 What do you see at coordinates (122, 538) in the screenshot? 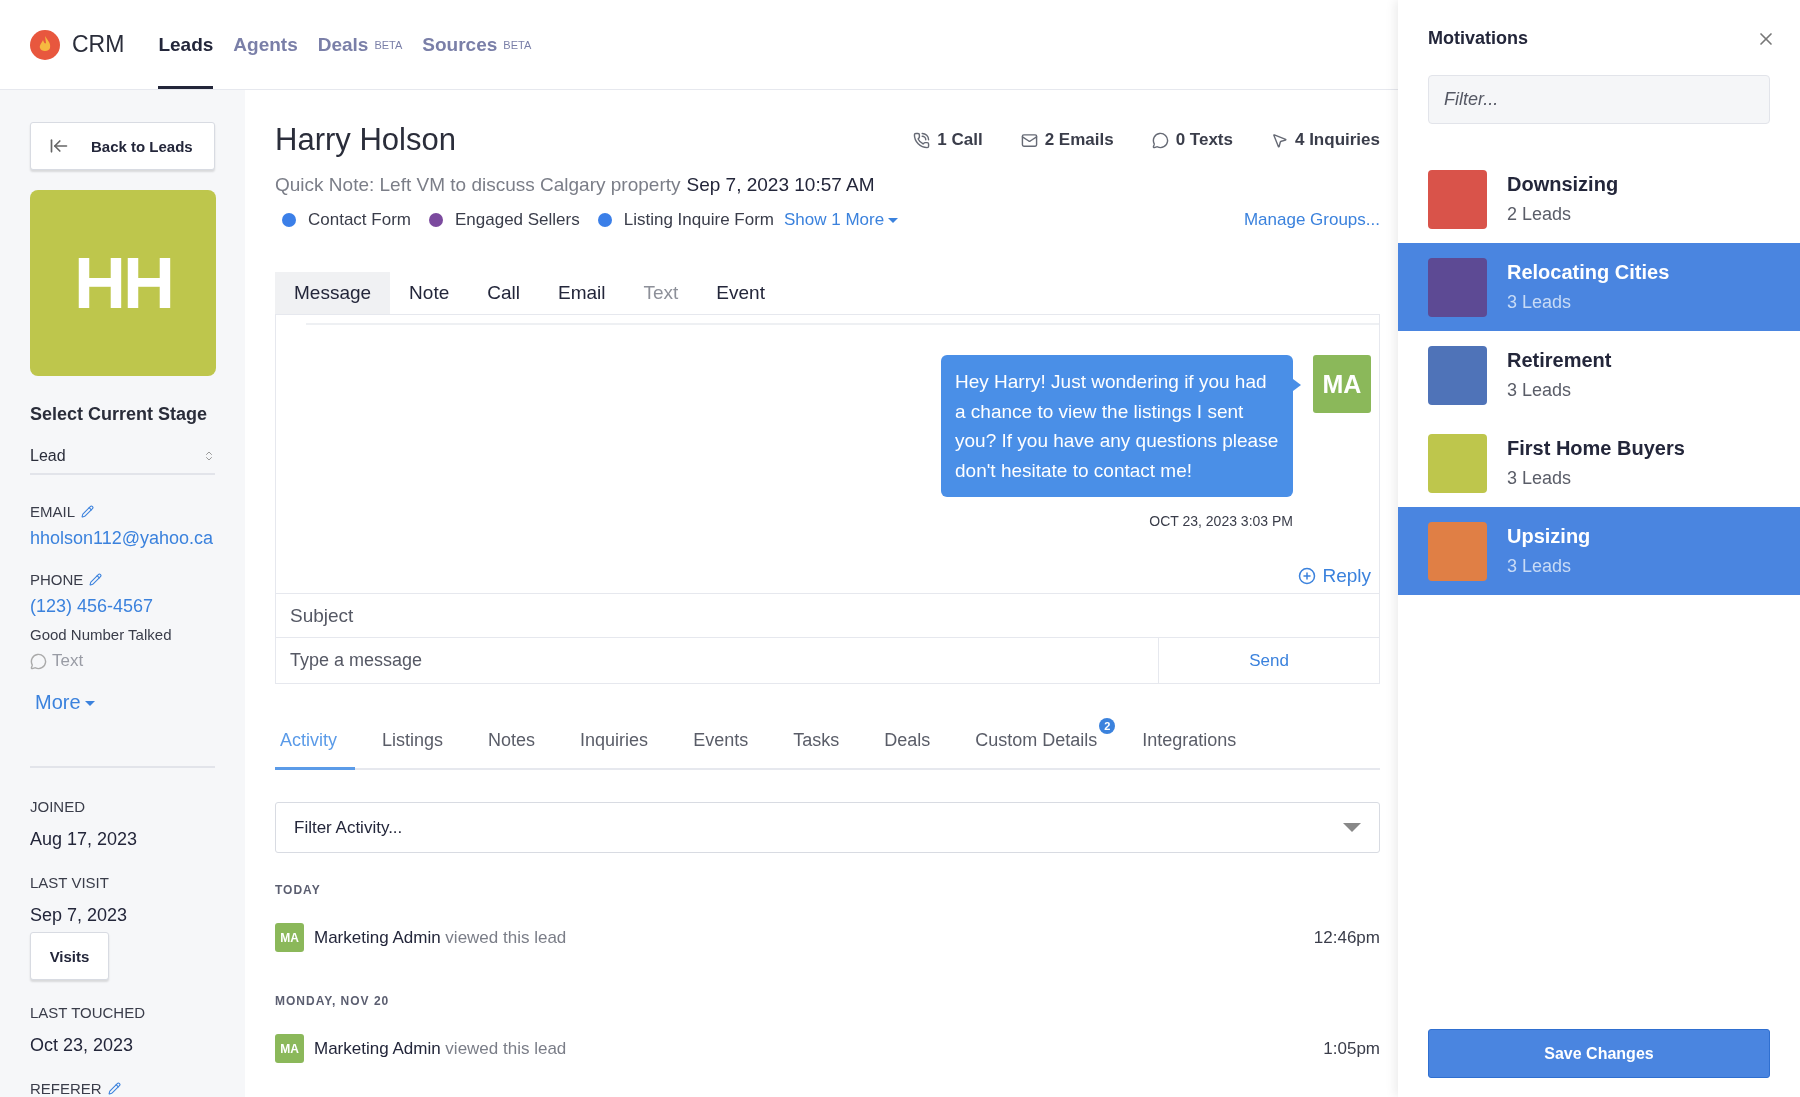
I see `email-link: hholson112@yahoo.ca` at bounding box center [122, 538].